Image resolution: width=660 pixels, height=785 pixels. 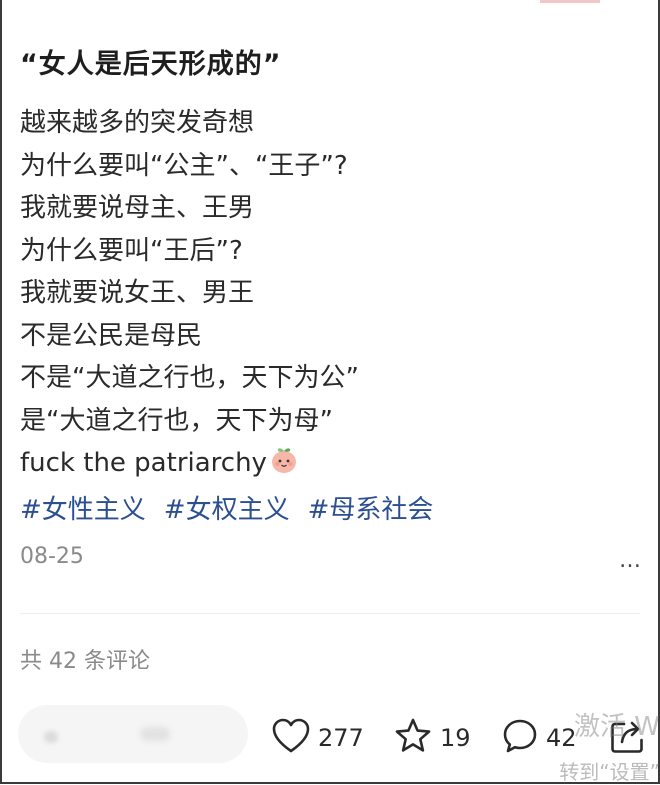 What do you see at coordinates (371, 510) in the screenshot?
I see `tag-link: #母系社会` at bounding box center [371, 510].